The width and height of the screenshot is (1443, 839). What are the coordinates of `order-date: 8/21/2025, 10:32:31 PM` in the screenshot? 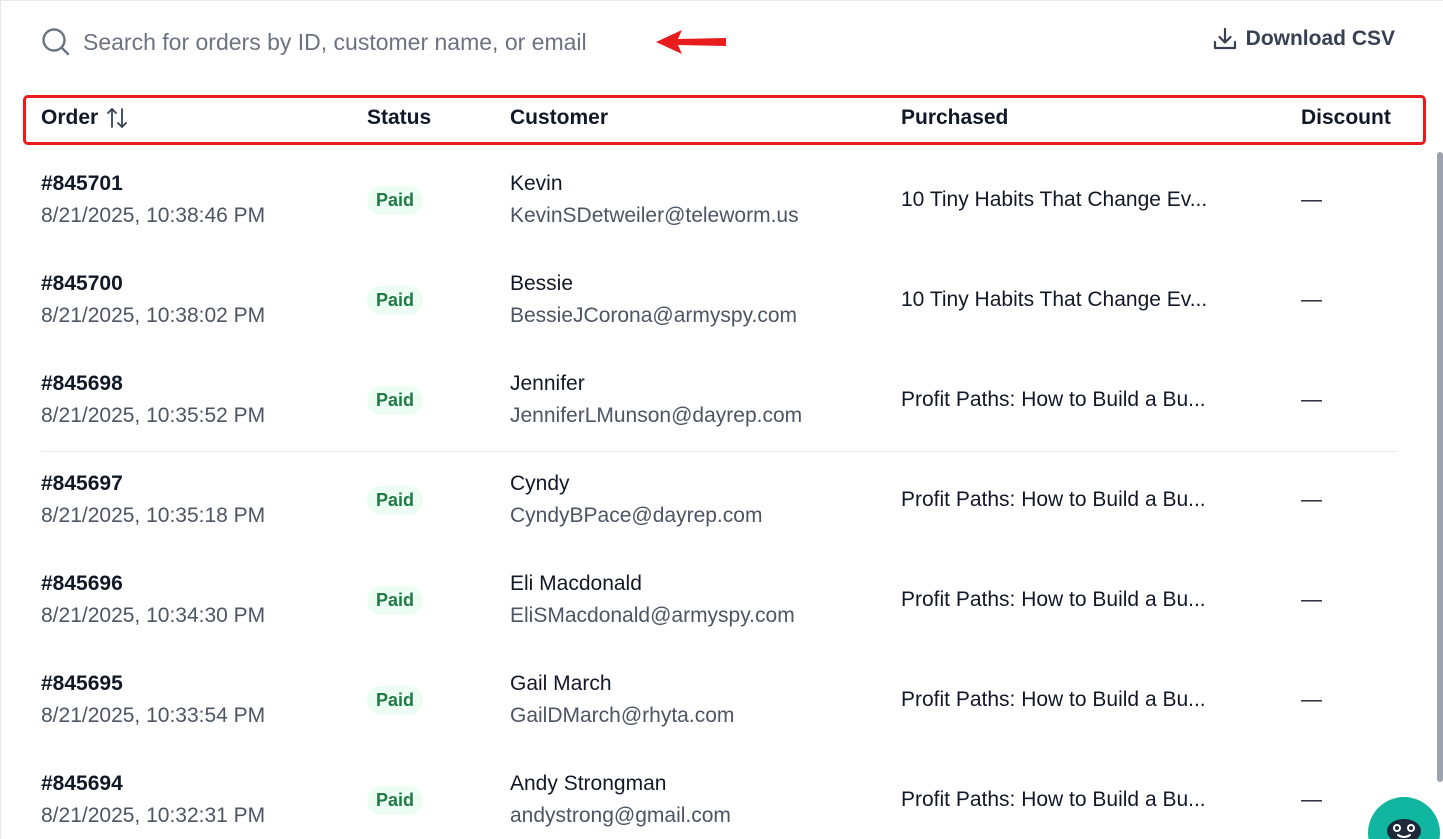 It's located at (153, 815).